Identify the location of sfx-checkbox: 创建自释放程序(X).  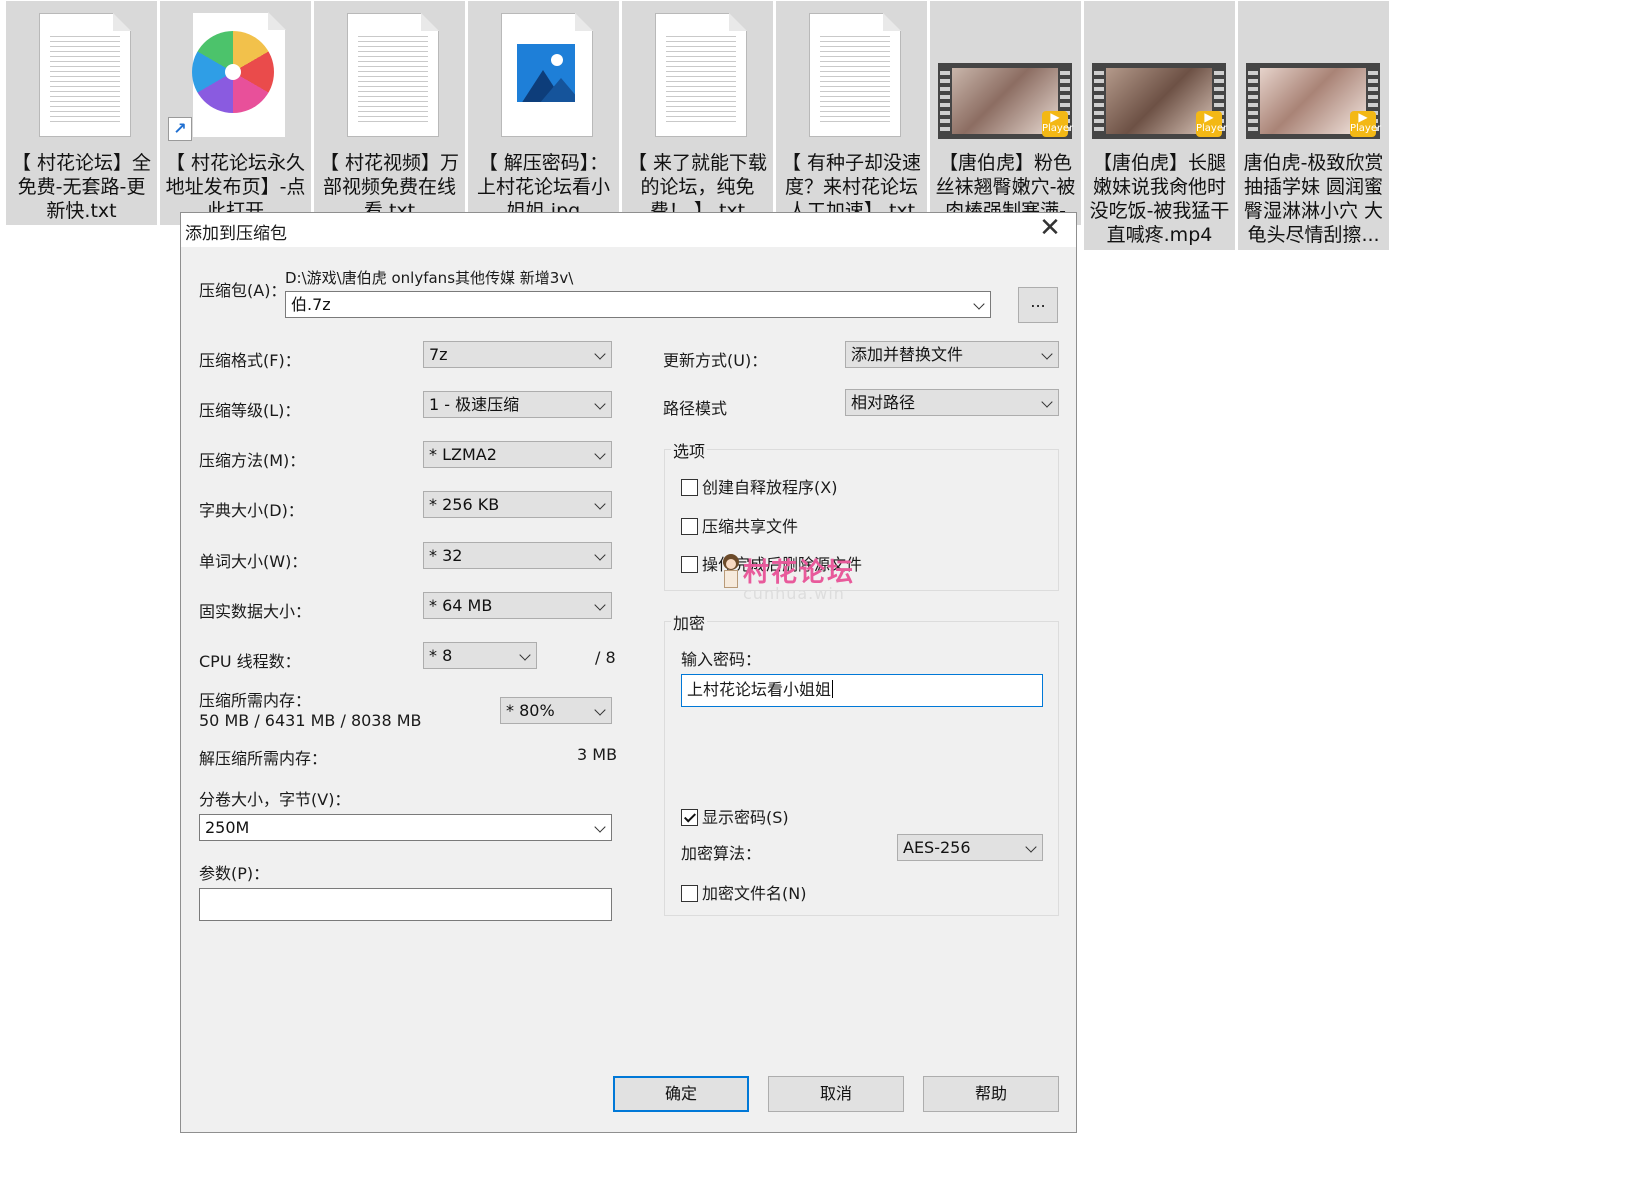
(759, 486).